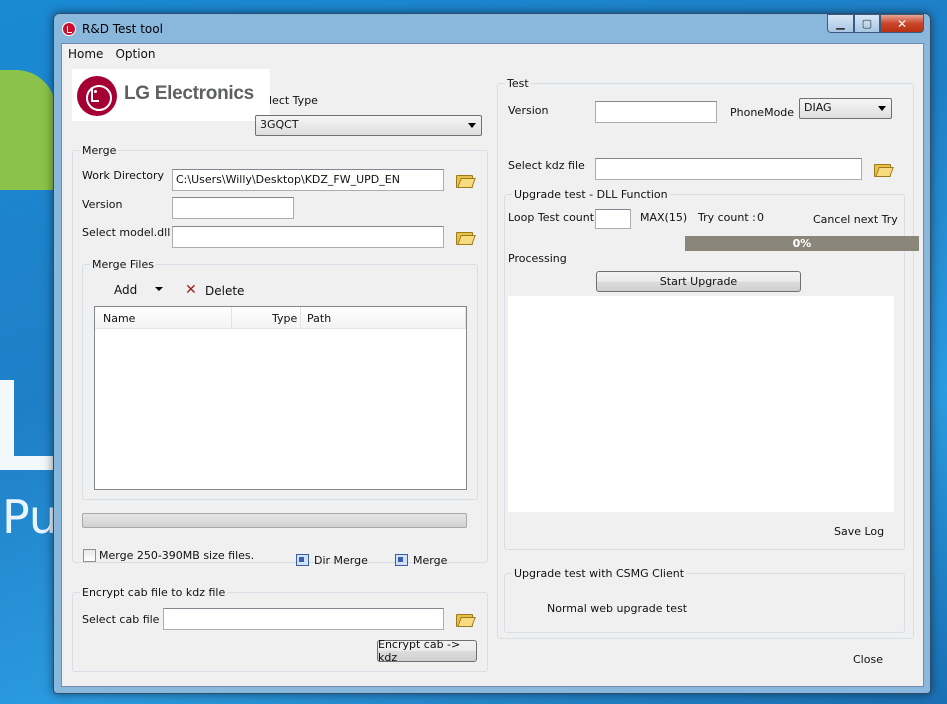 The height and width of the screenshot is (704, 947). I want to click on work-directory-label: Work Directory, so click(123, 175).